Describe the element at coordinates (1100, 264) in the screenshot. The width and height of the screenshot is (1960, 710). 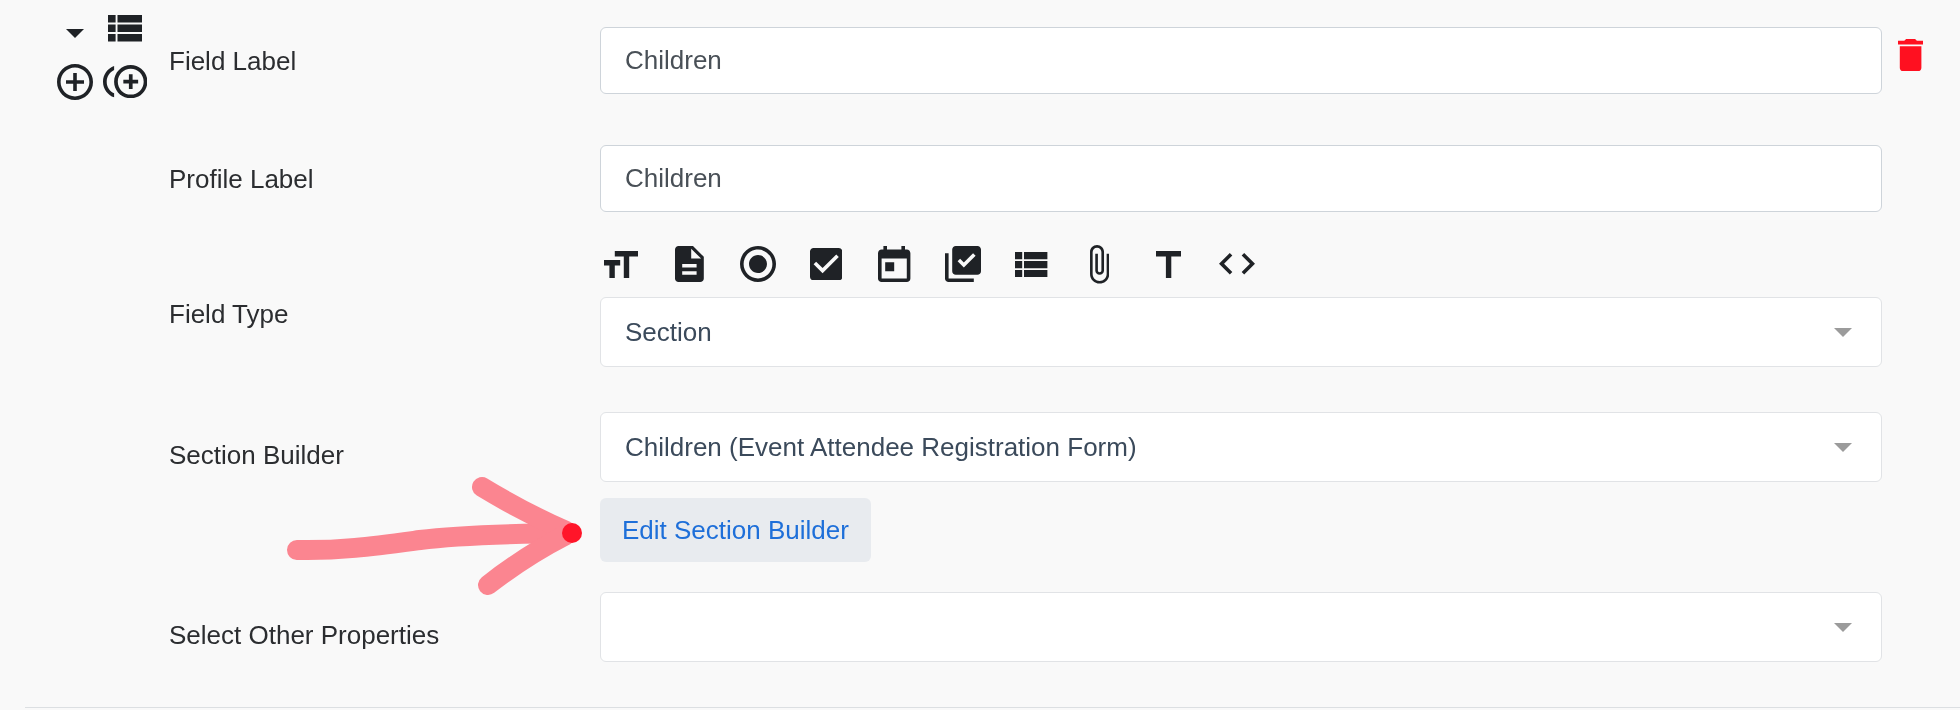
I see `paperclip-icon` at that location.